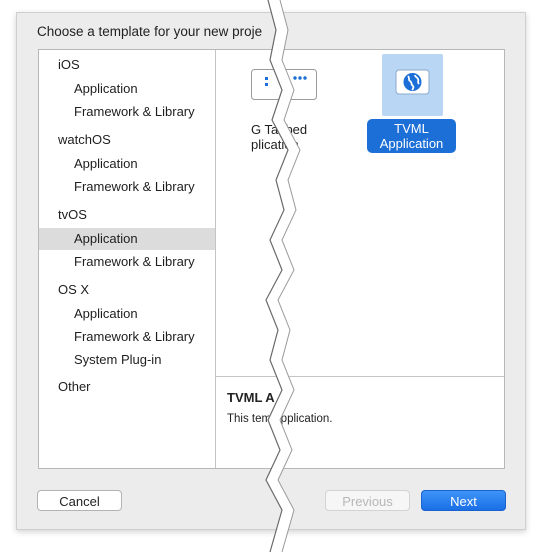 The width and height of the screenshot is (542, 552). Describe the element at coordinates (84, 139) in the screenshot. I see `sidebar-heading-watchos: watchOS` at that location.